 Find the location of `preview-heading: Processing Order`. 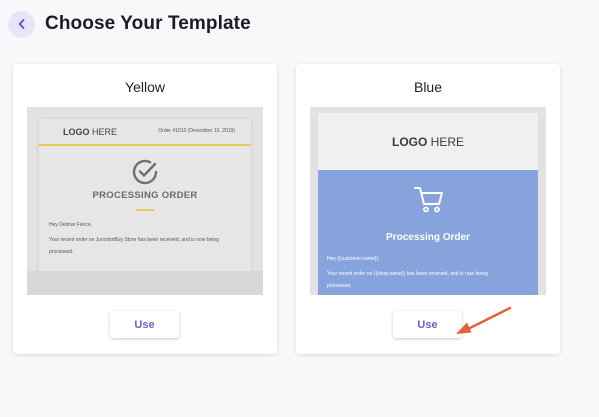

preview-heading: Processing Order is located at coordinates (428, 237).